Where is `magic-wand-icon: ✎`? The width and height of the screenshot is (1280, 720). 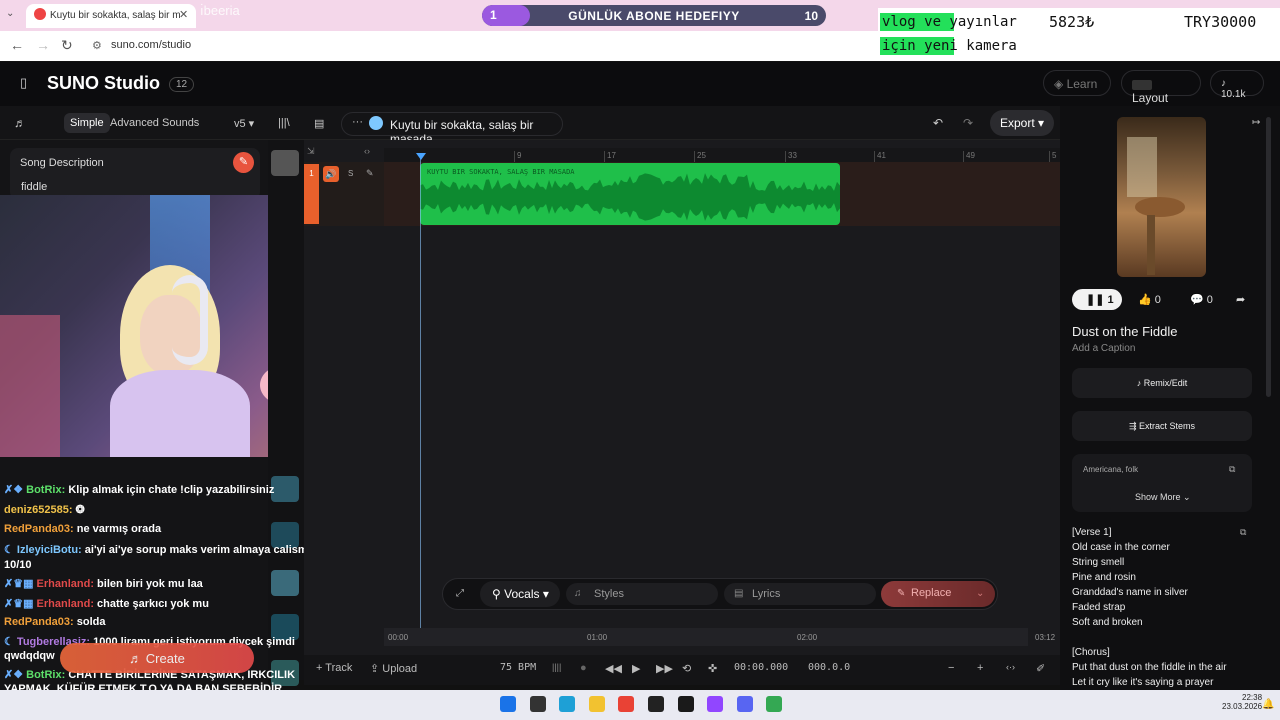
magic-wand-icon: ✎ is located at coordinates (243, 162).